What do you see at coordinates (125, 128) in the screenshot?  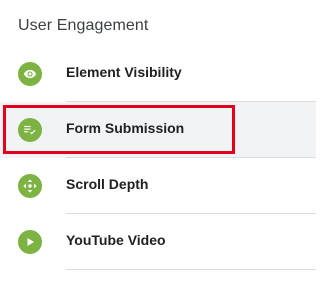 I see `trigger-item-label: Form Submission` at bounding box center [125, 128].